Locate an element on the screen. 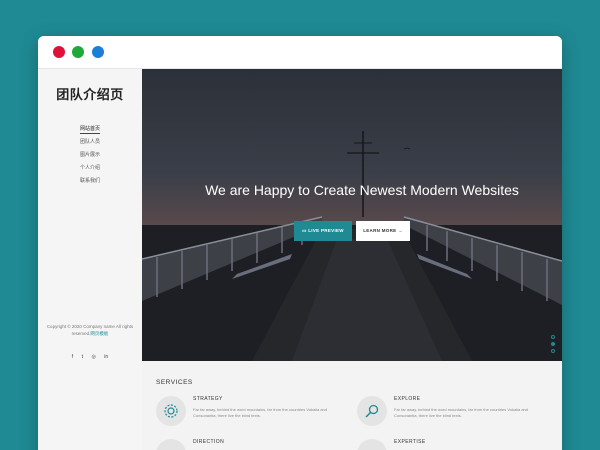  twitter-icon: t is located at coordinates (82, 357).